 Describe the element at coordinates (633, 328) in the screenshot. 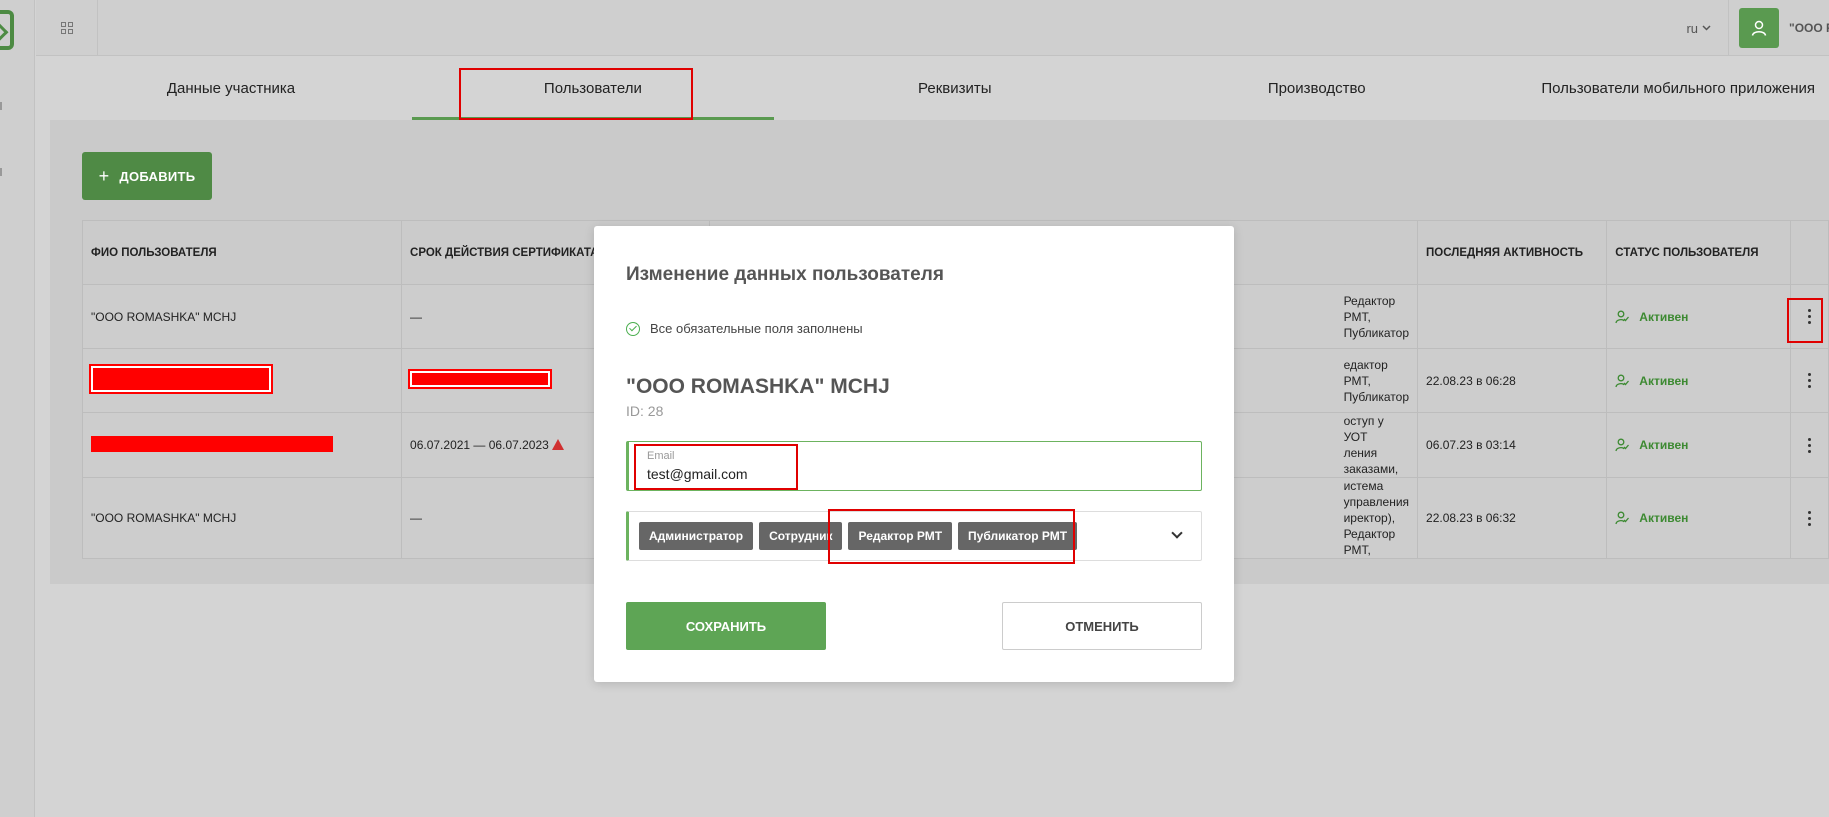

I see `check-circle-icon` at that location.